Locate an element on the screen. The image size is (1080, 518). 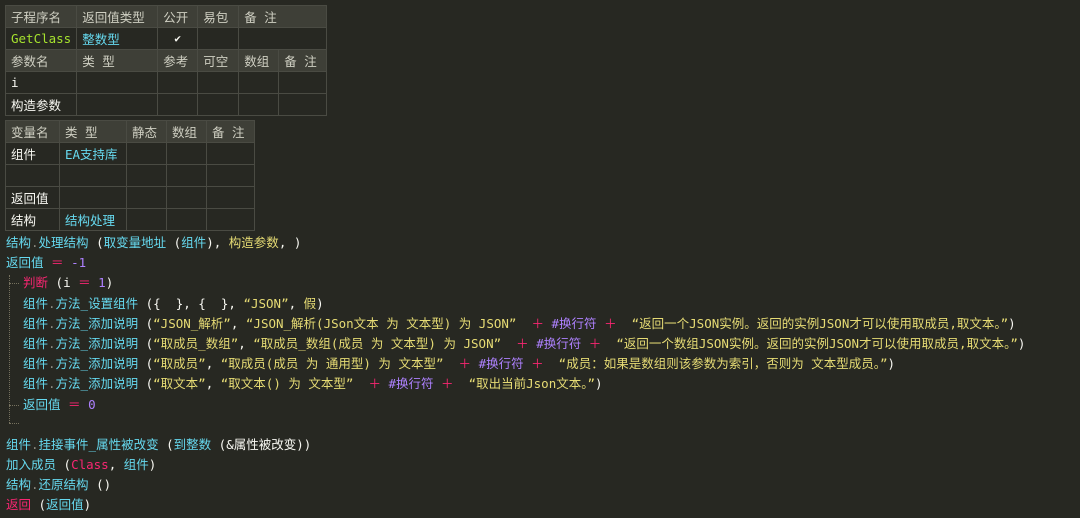
code-line-empty is located at coordinates (543, 425).